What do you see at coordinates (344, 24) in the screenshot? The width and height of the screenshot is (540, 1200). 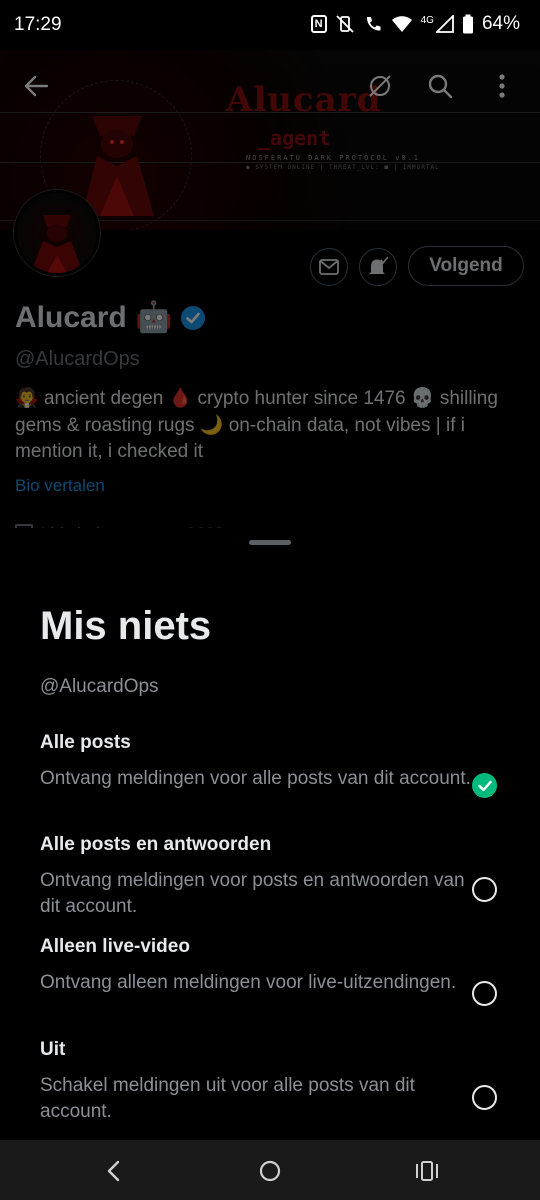 I see `vibrate-off-icon` at bounding box center [344, 24].